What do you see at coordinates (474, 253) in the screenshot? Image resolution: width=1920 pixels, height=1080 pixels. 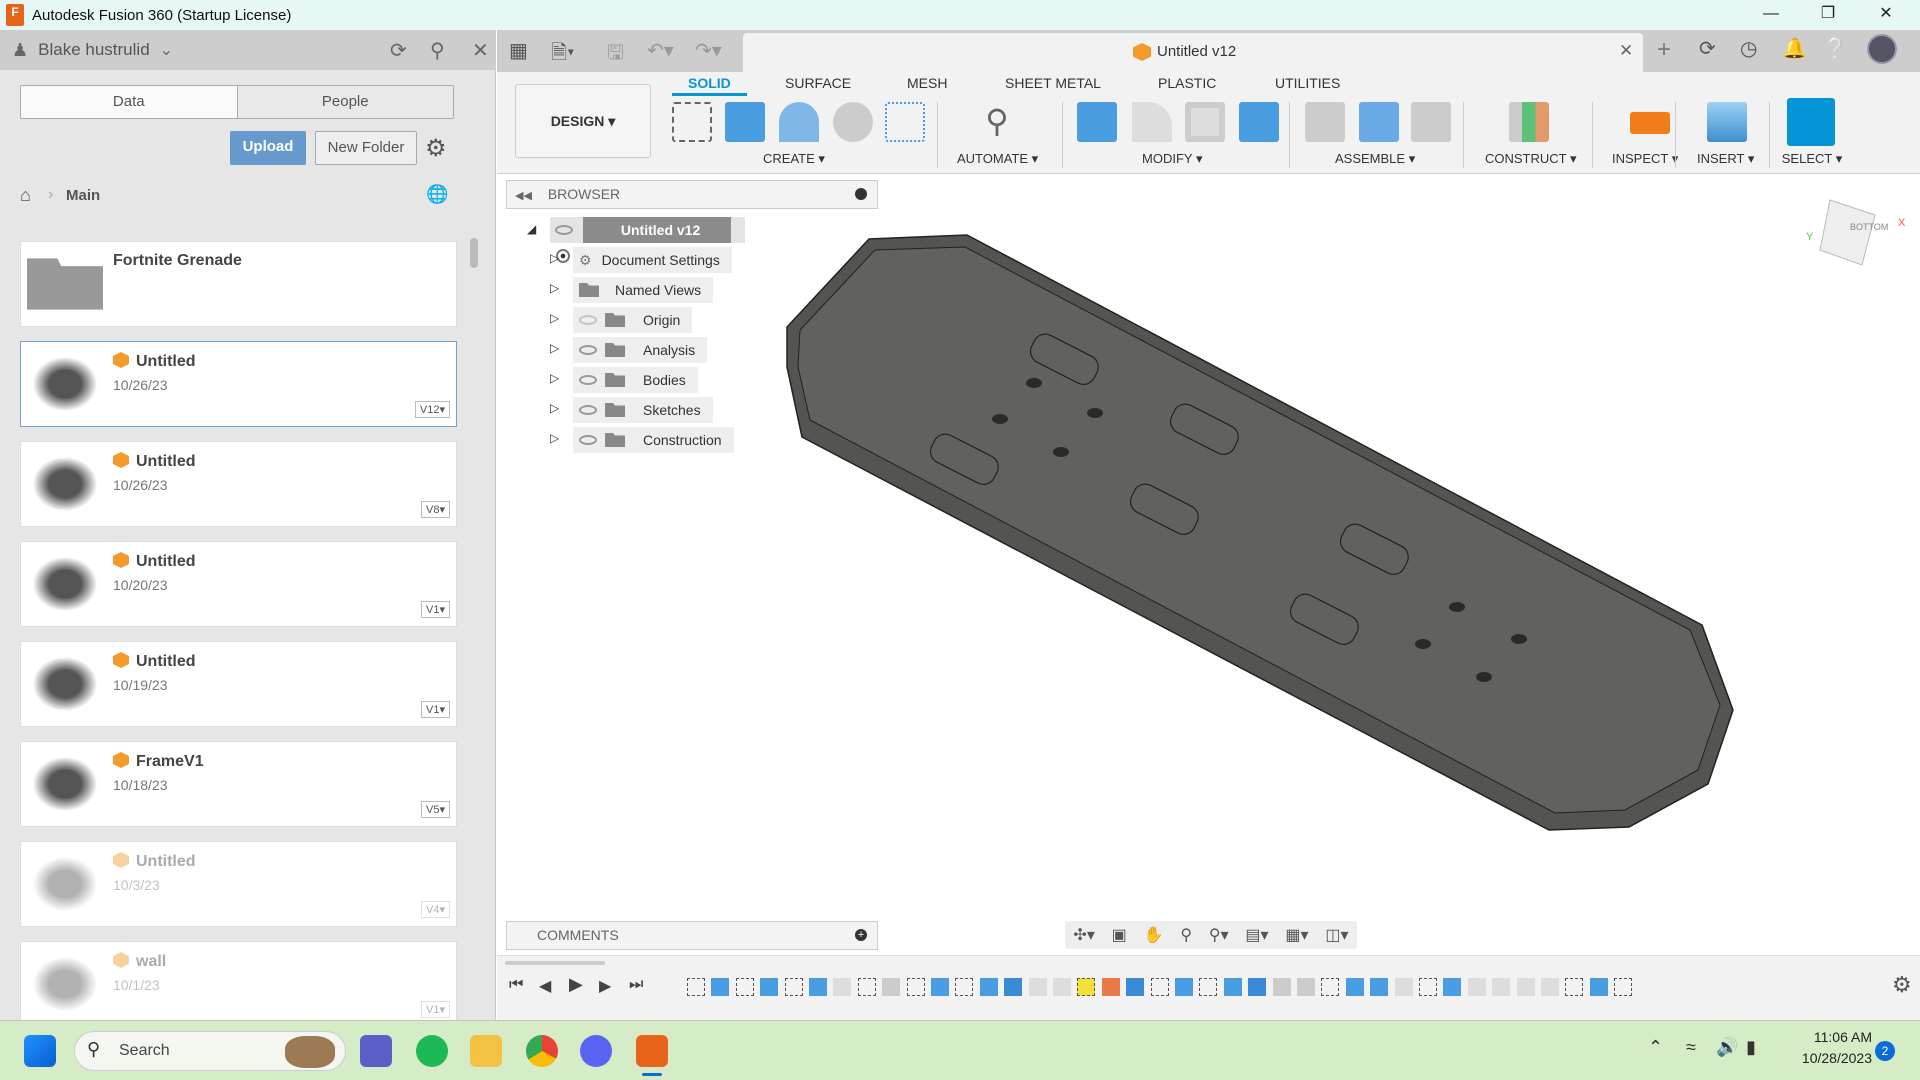 I see `scrollbar-thumb` at bounding box center [474, 253].